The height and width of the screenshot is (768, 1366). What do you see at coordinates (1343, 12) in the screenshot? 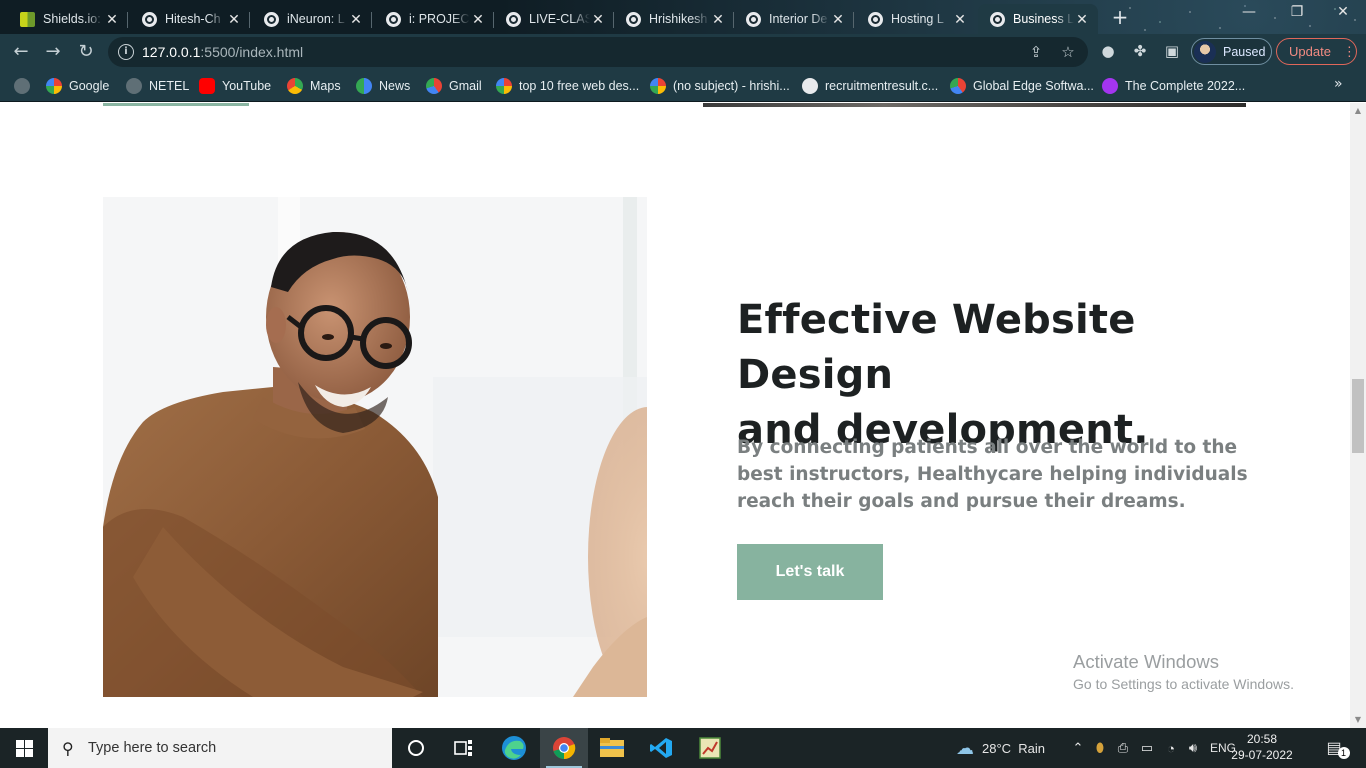
I see `close-window-icon: ✕` at bounding box center [1343, 12].